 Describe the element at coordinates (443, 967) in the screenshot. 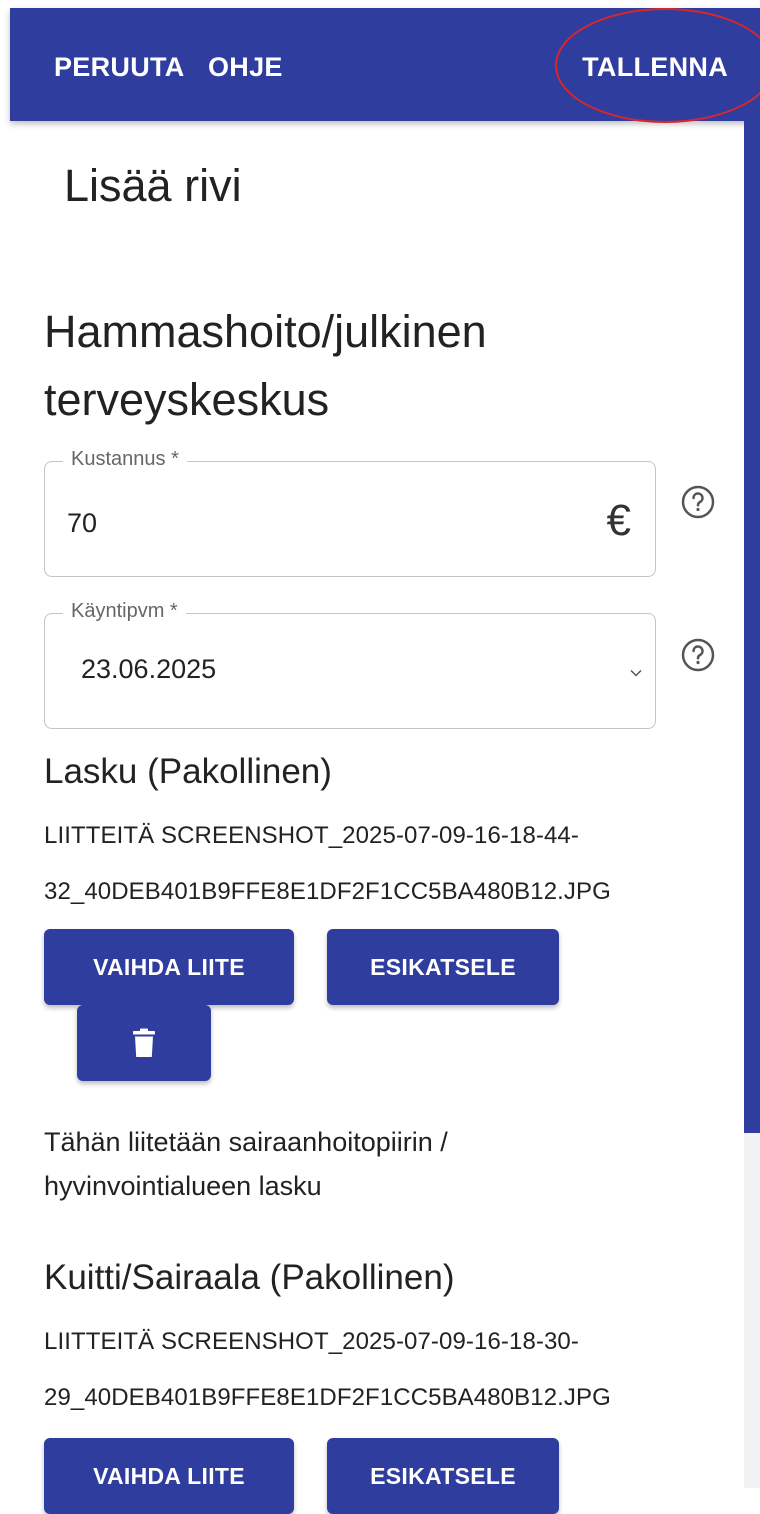

I see `invoice-preview-button: ESIKATSELE` at that location.